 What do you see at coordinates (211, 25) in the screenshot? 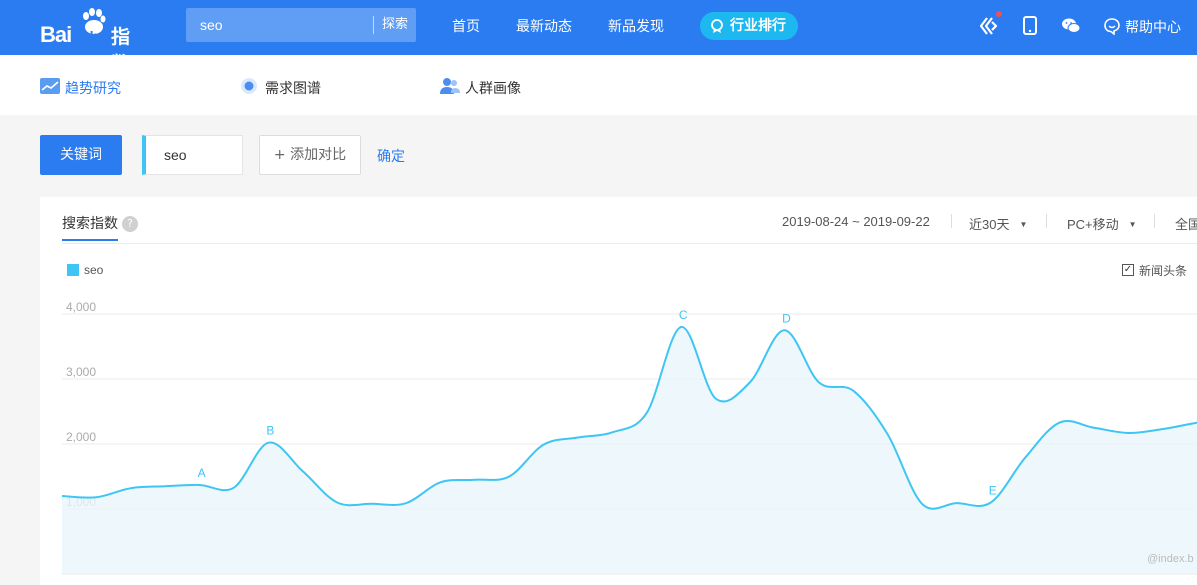
I see `search-input: seo` at bounding box center [211, 25].